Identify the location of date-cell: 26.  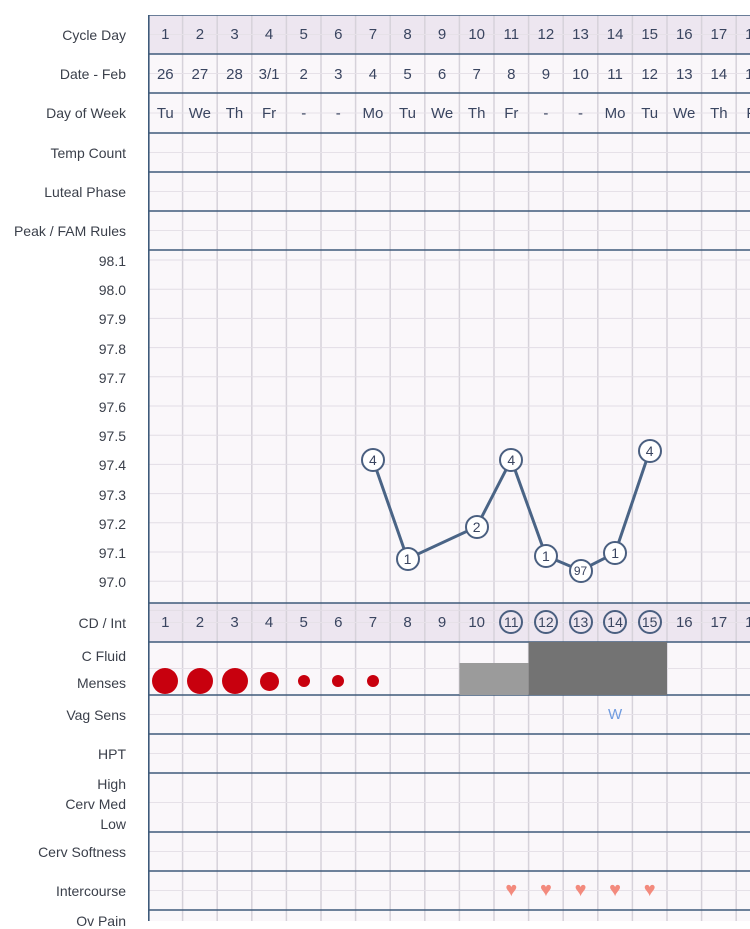
(165, 74).